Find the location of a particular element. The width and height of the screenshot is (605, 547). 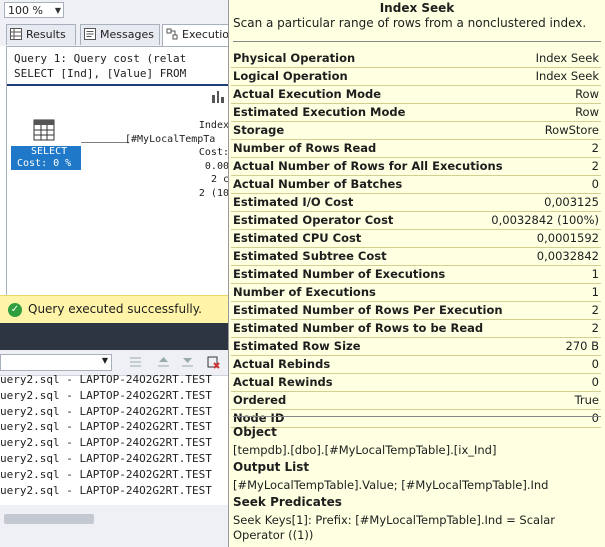

move-up-icon is located at coordinates (163, 362).